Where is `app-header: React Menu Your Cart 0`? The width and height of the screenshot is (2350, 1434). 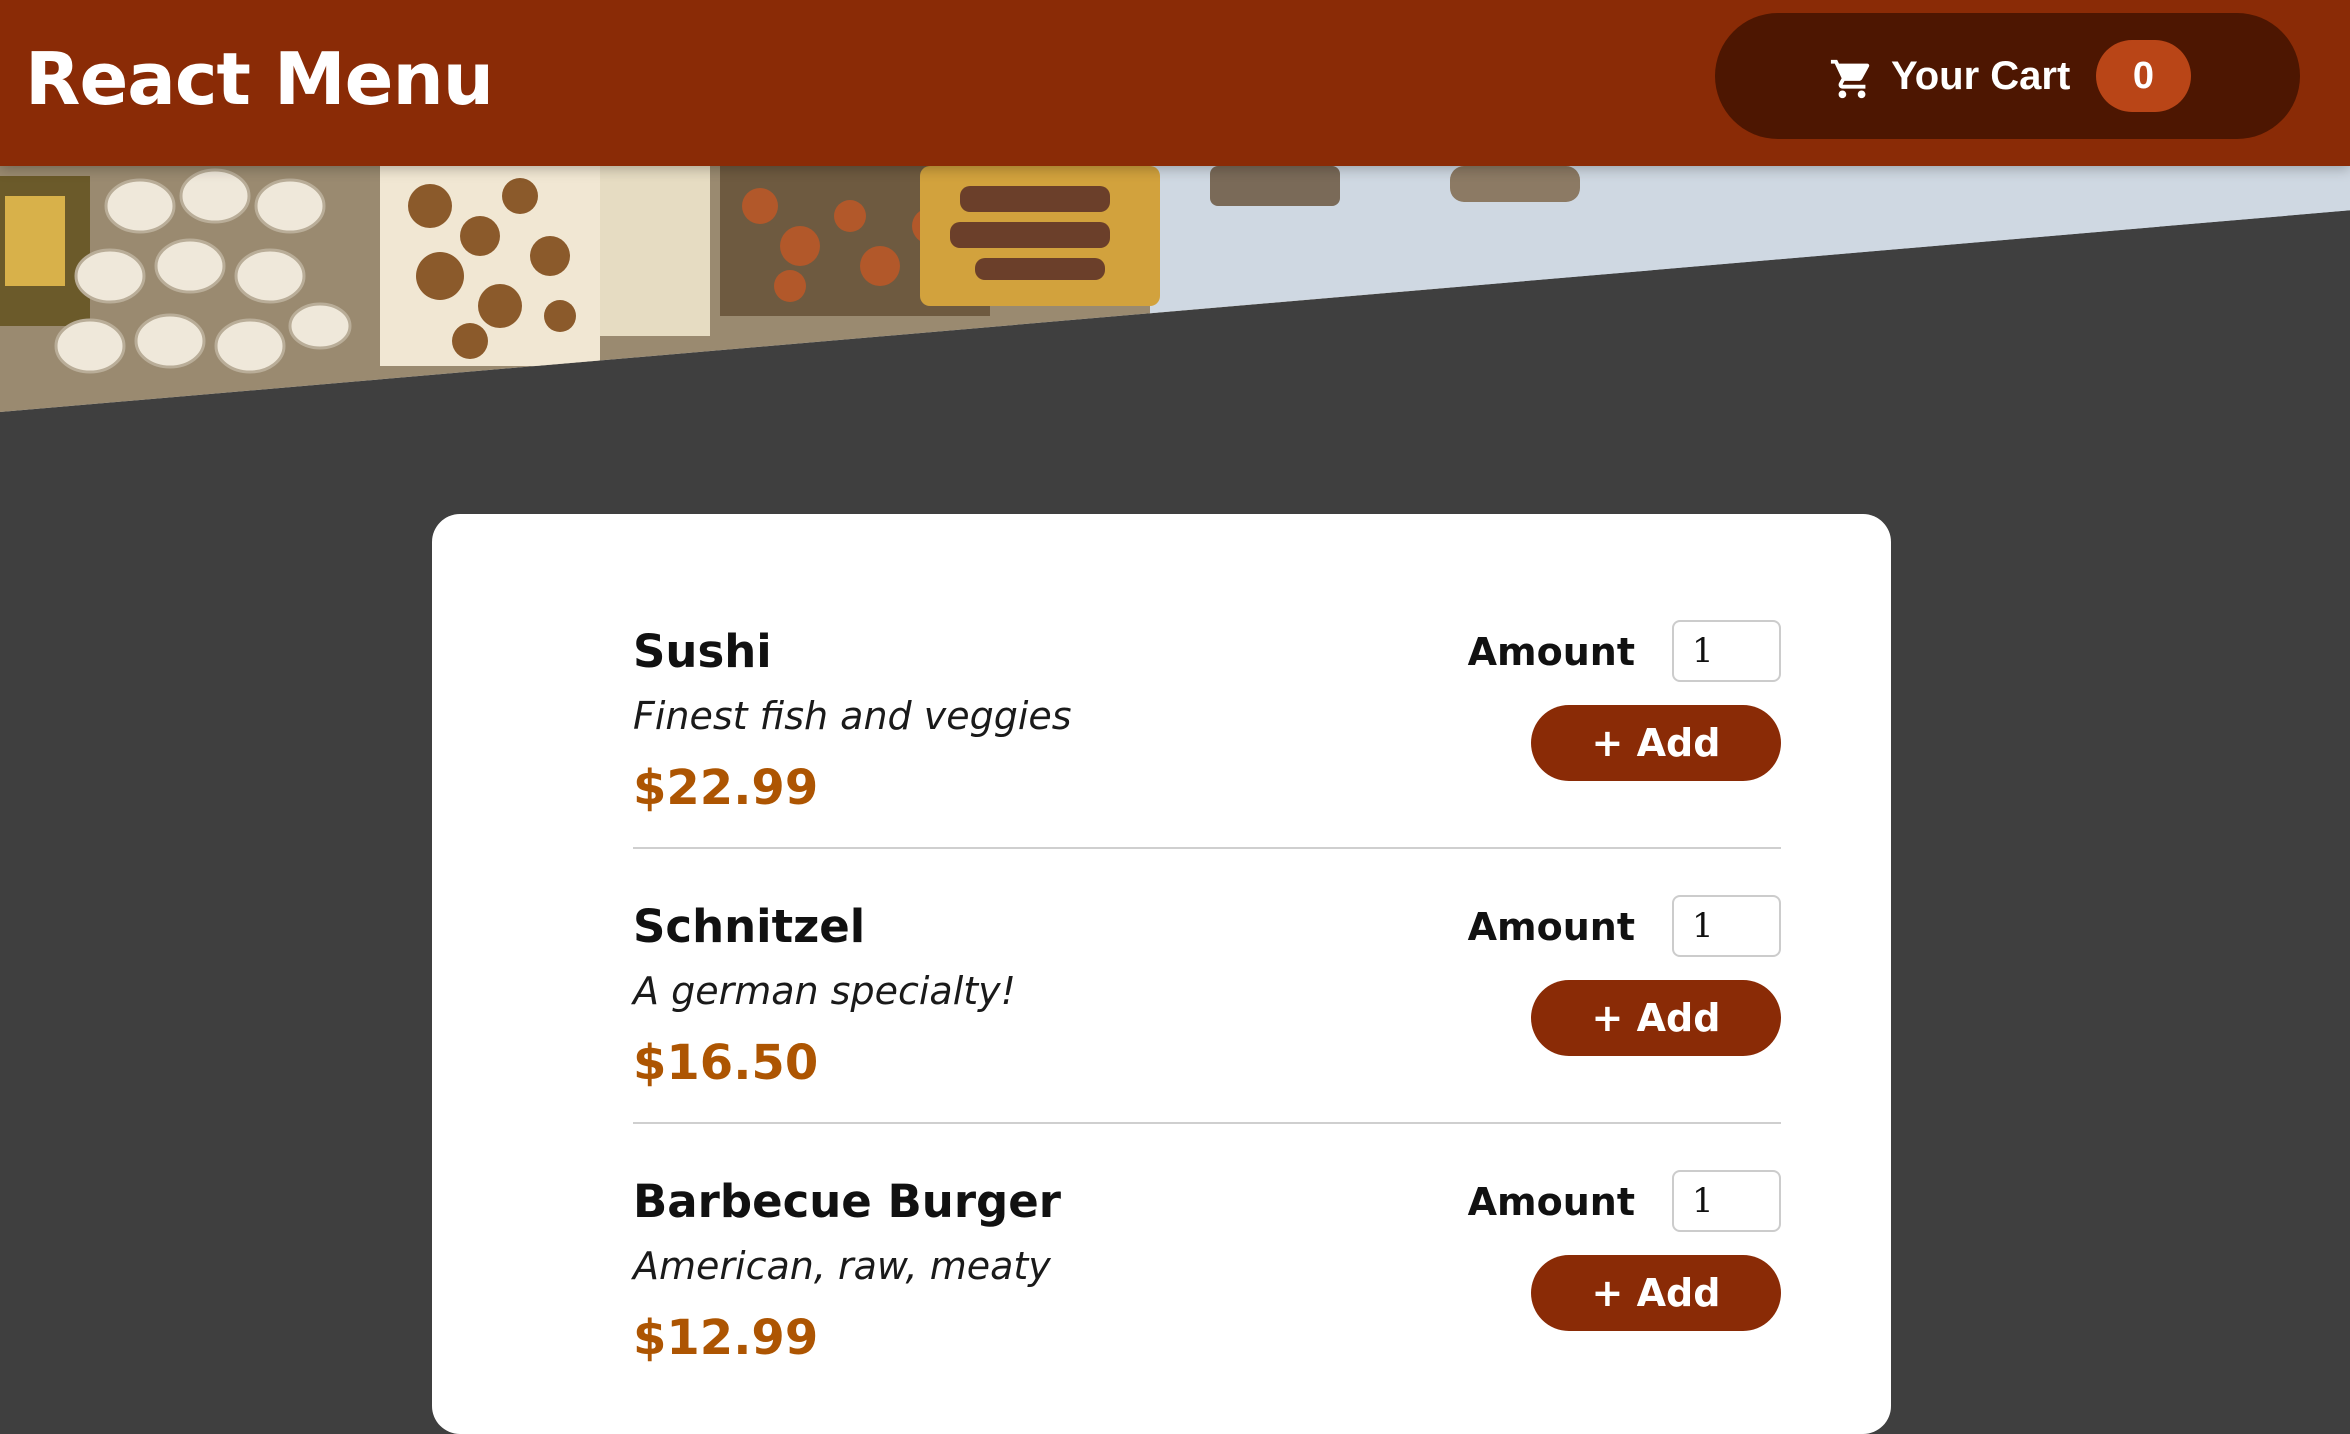 app-header: React Menu Your Cart 0 is located at coordinates (1175, 83).